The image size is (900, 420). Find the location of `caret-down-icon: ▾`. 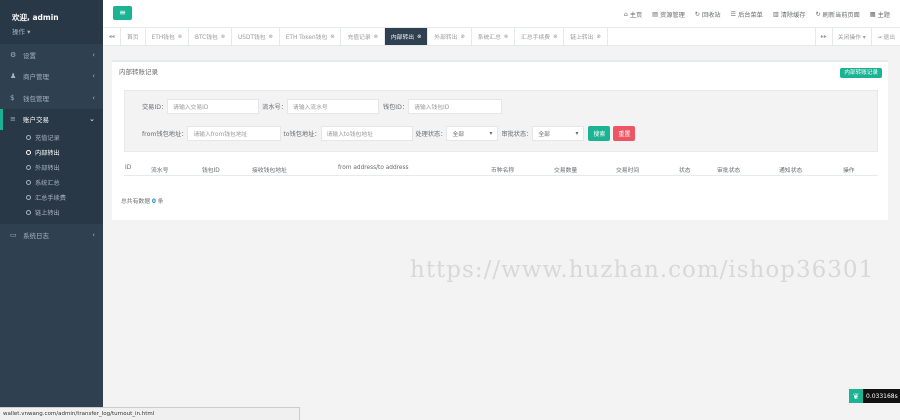

caret-down-icon: ▾ is located at coordinates (577, 133).